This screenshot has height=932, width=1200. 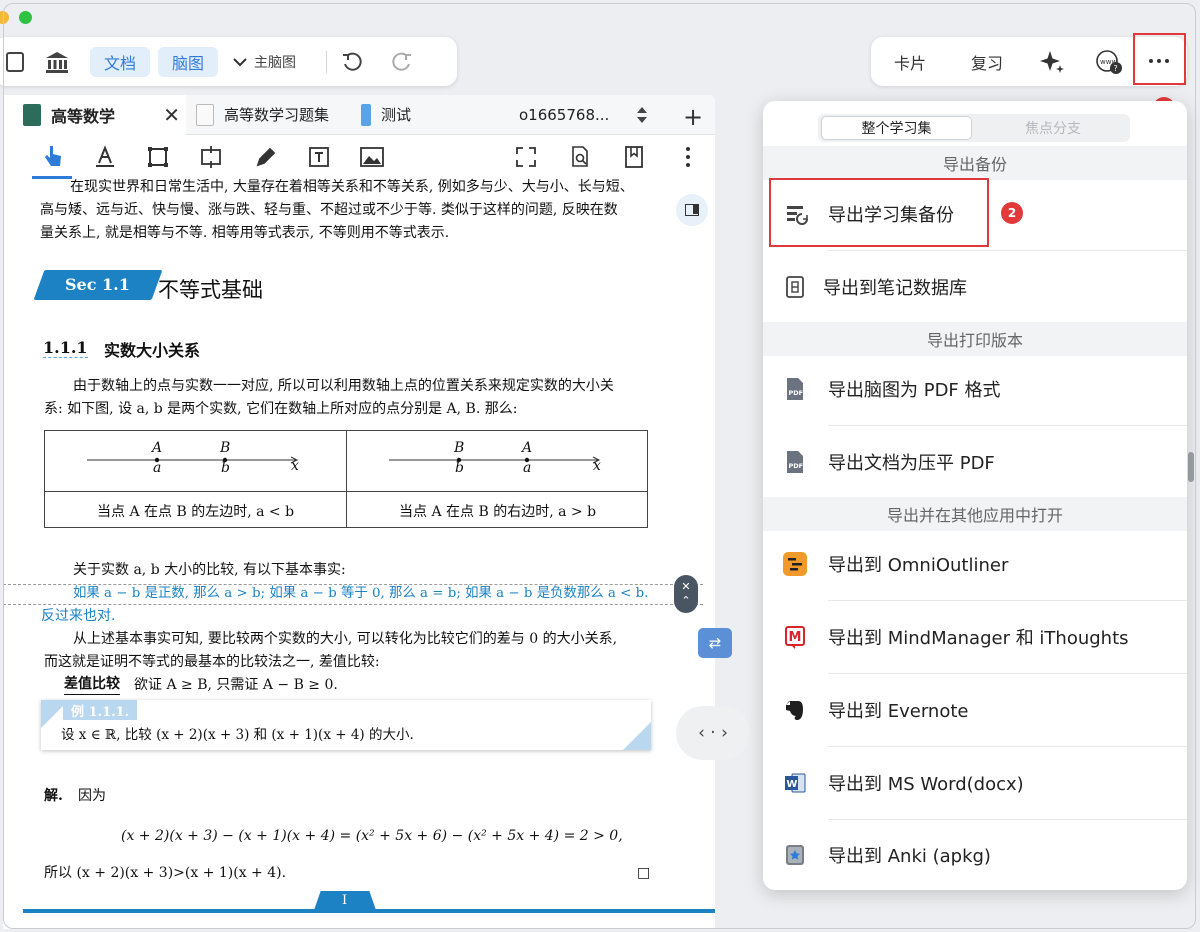 What do you see at coordinates (975, 710) in the screenshot?
I see `menu-item-evernote: 导出到 Evernote` at bounding box center [975, 710].